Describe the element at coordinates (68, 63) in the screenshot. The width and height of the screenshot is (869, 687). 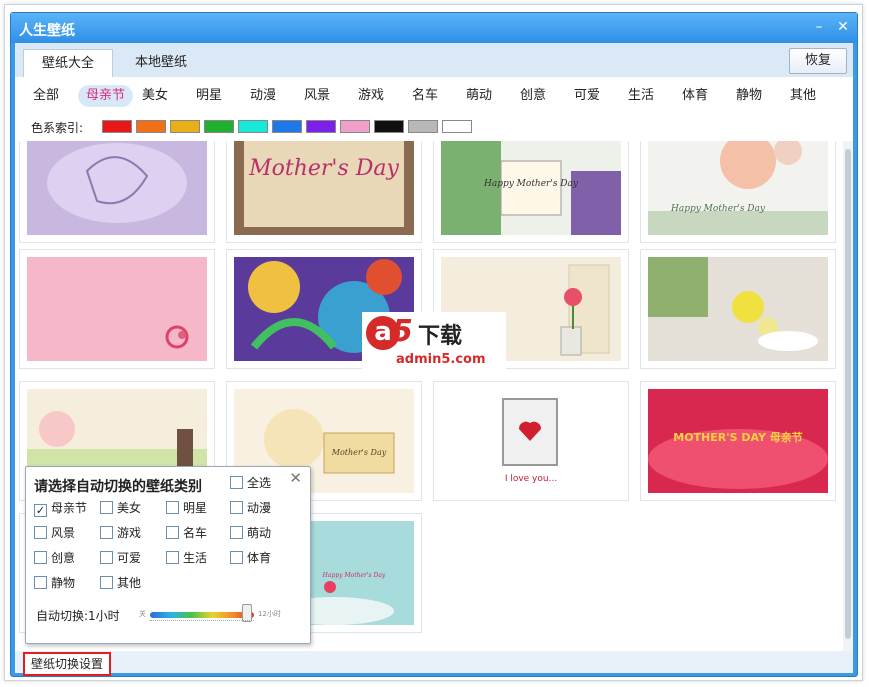
I see `tab-wallpaper-all: 壁纸大全` at that location.